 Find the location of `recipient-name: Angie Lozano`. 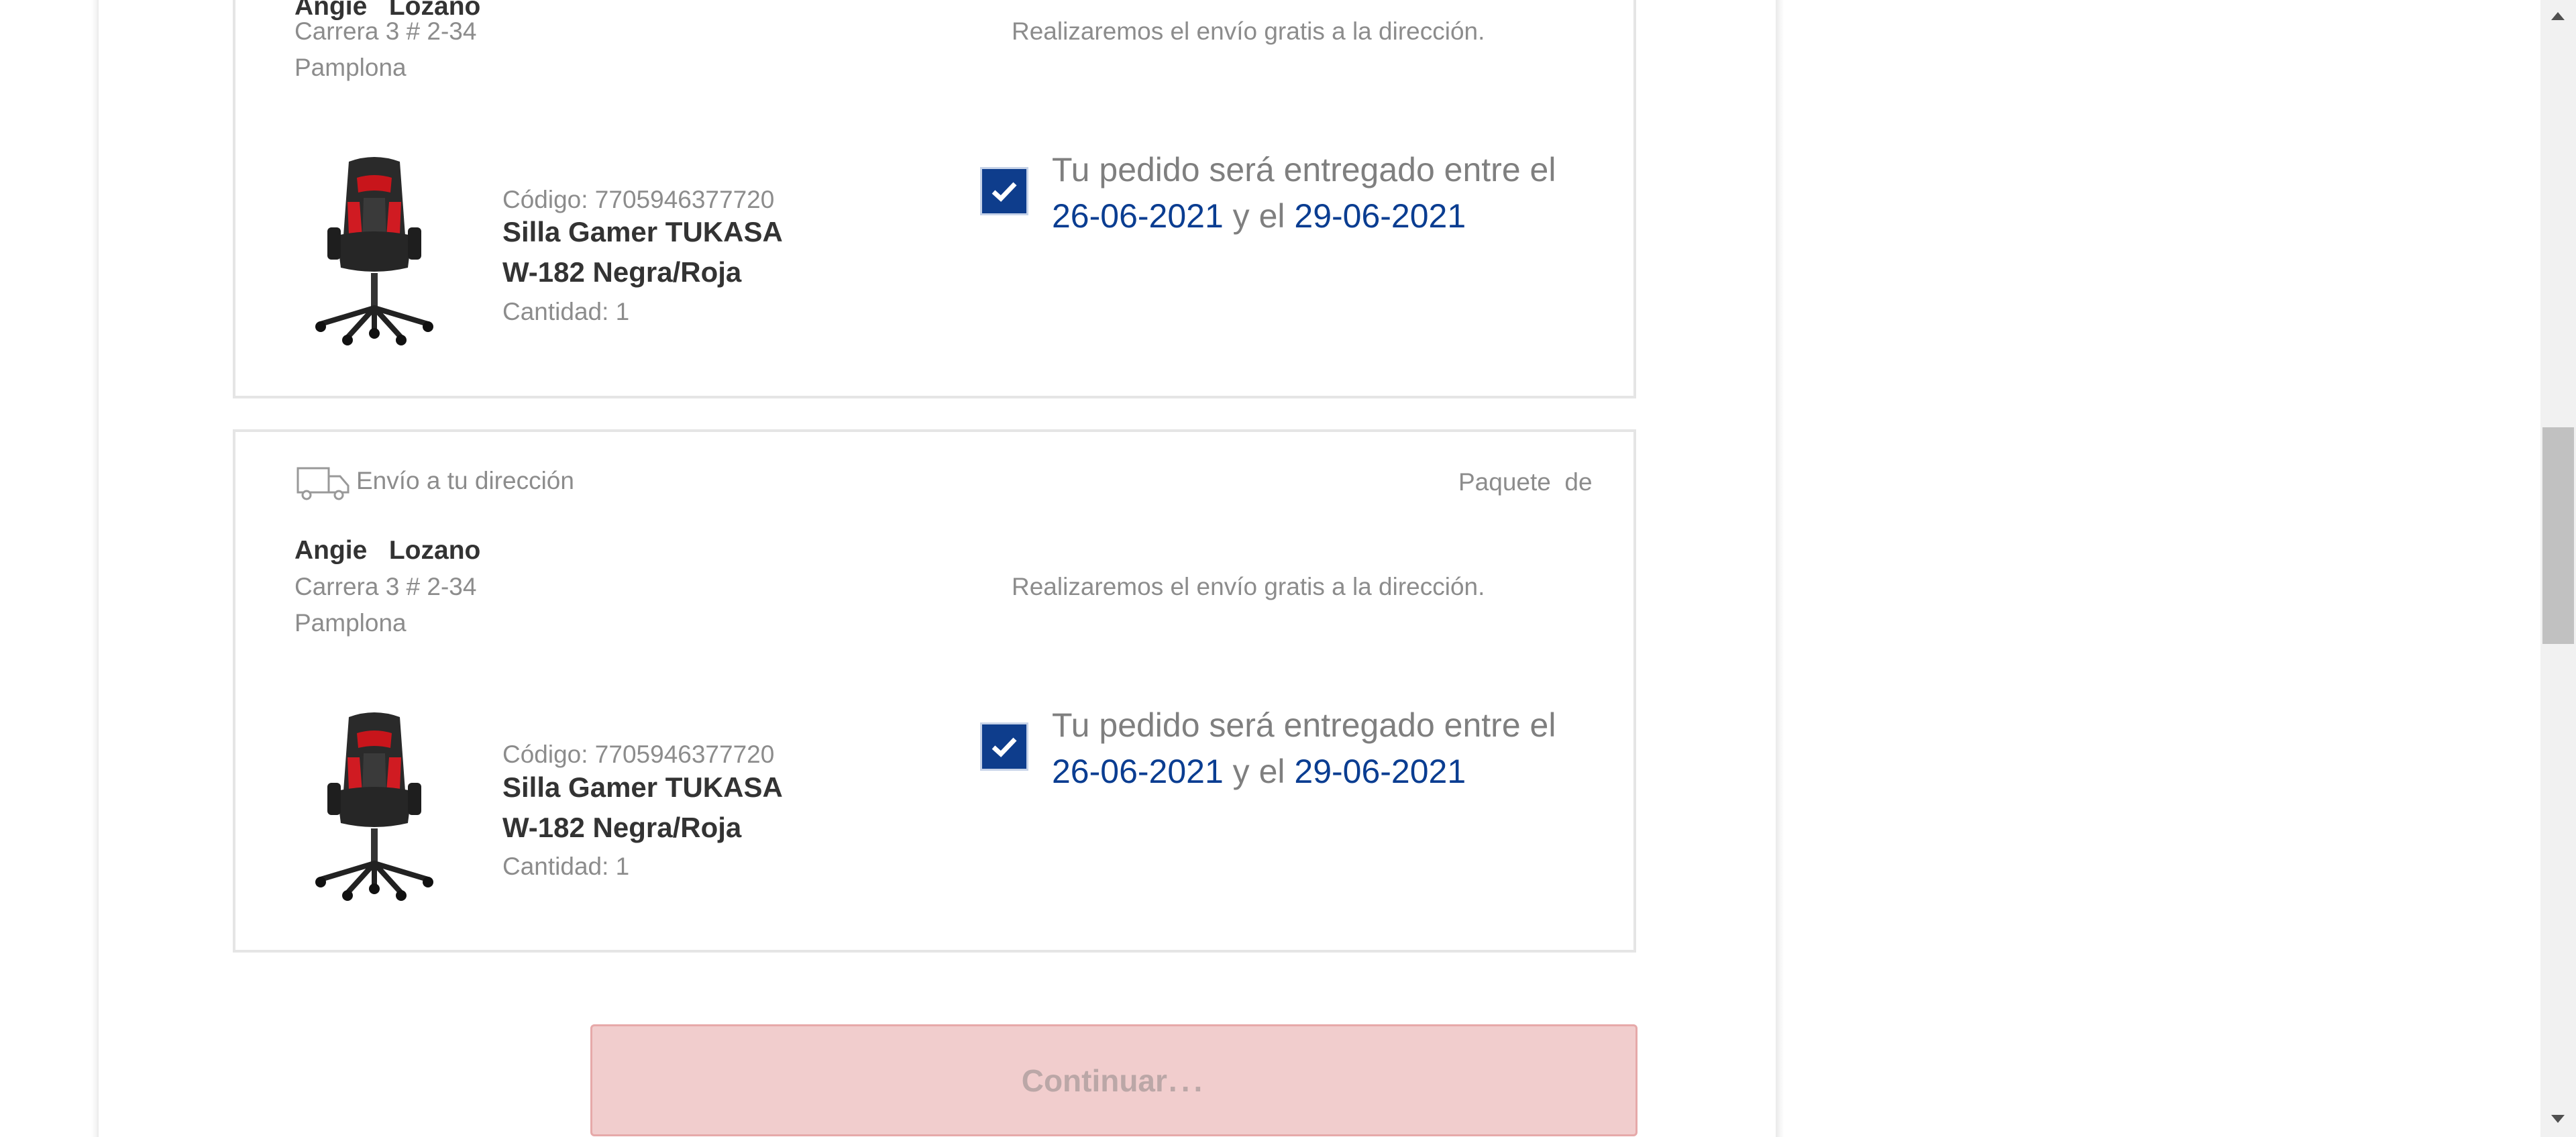

recipient-name: Angie Lozano is located at coordinates (387, 550).